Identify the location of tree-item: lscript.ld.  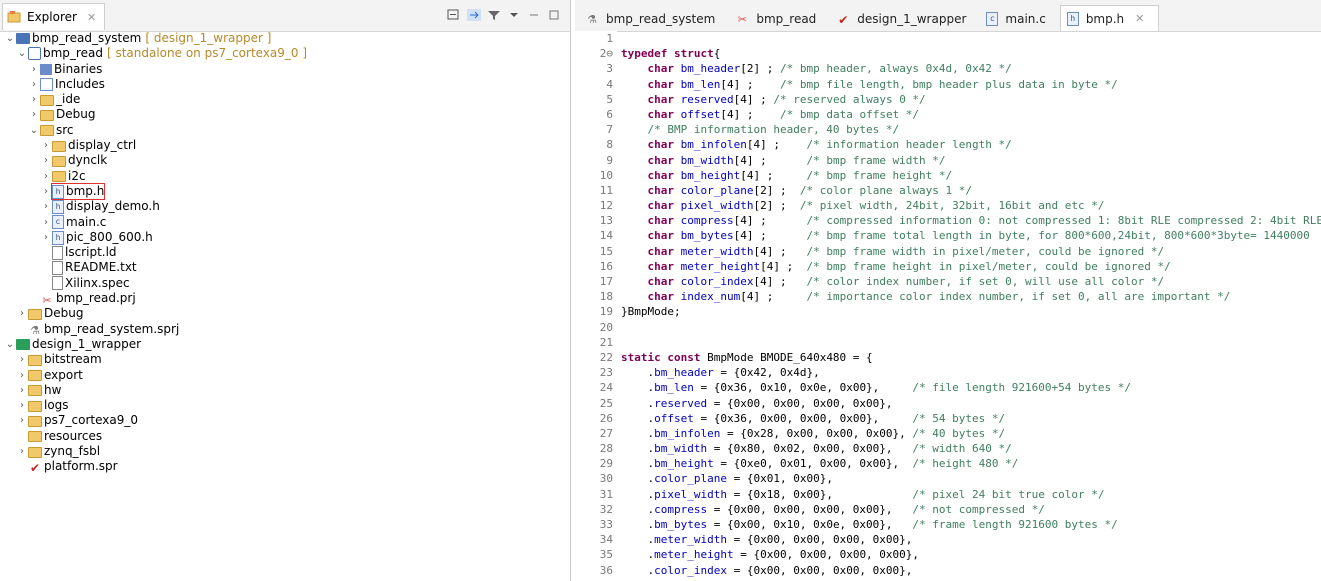
(285, 252).